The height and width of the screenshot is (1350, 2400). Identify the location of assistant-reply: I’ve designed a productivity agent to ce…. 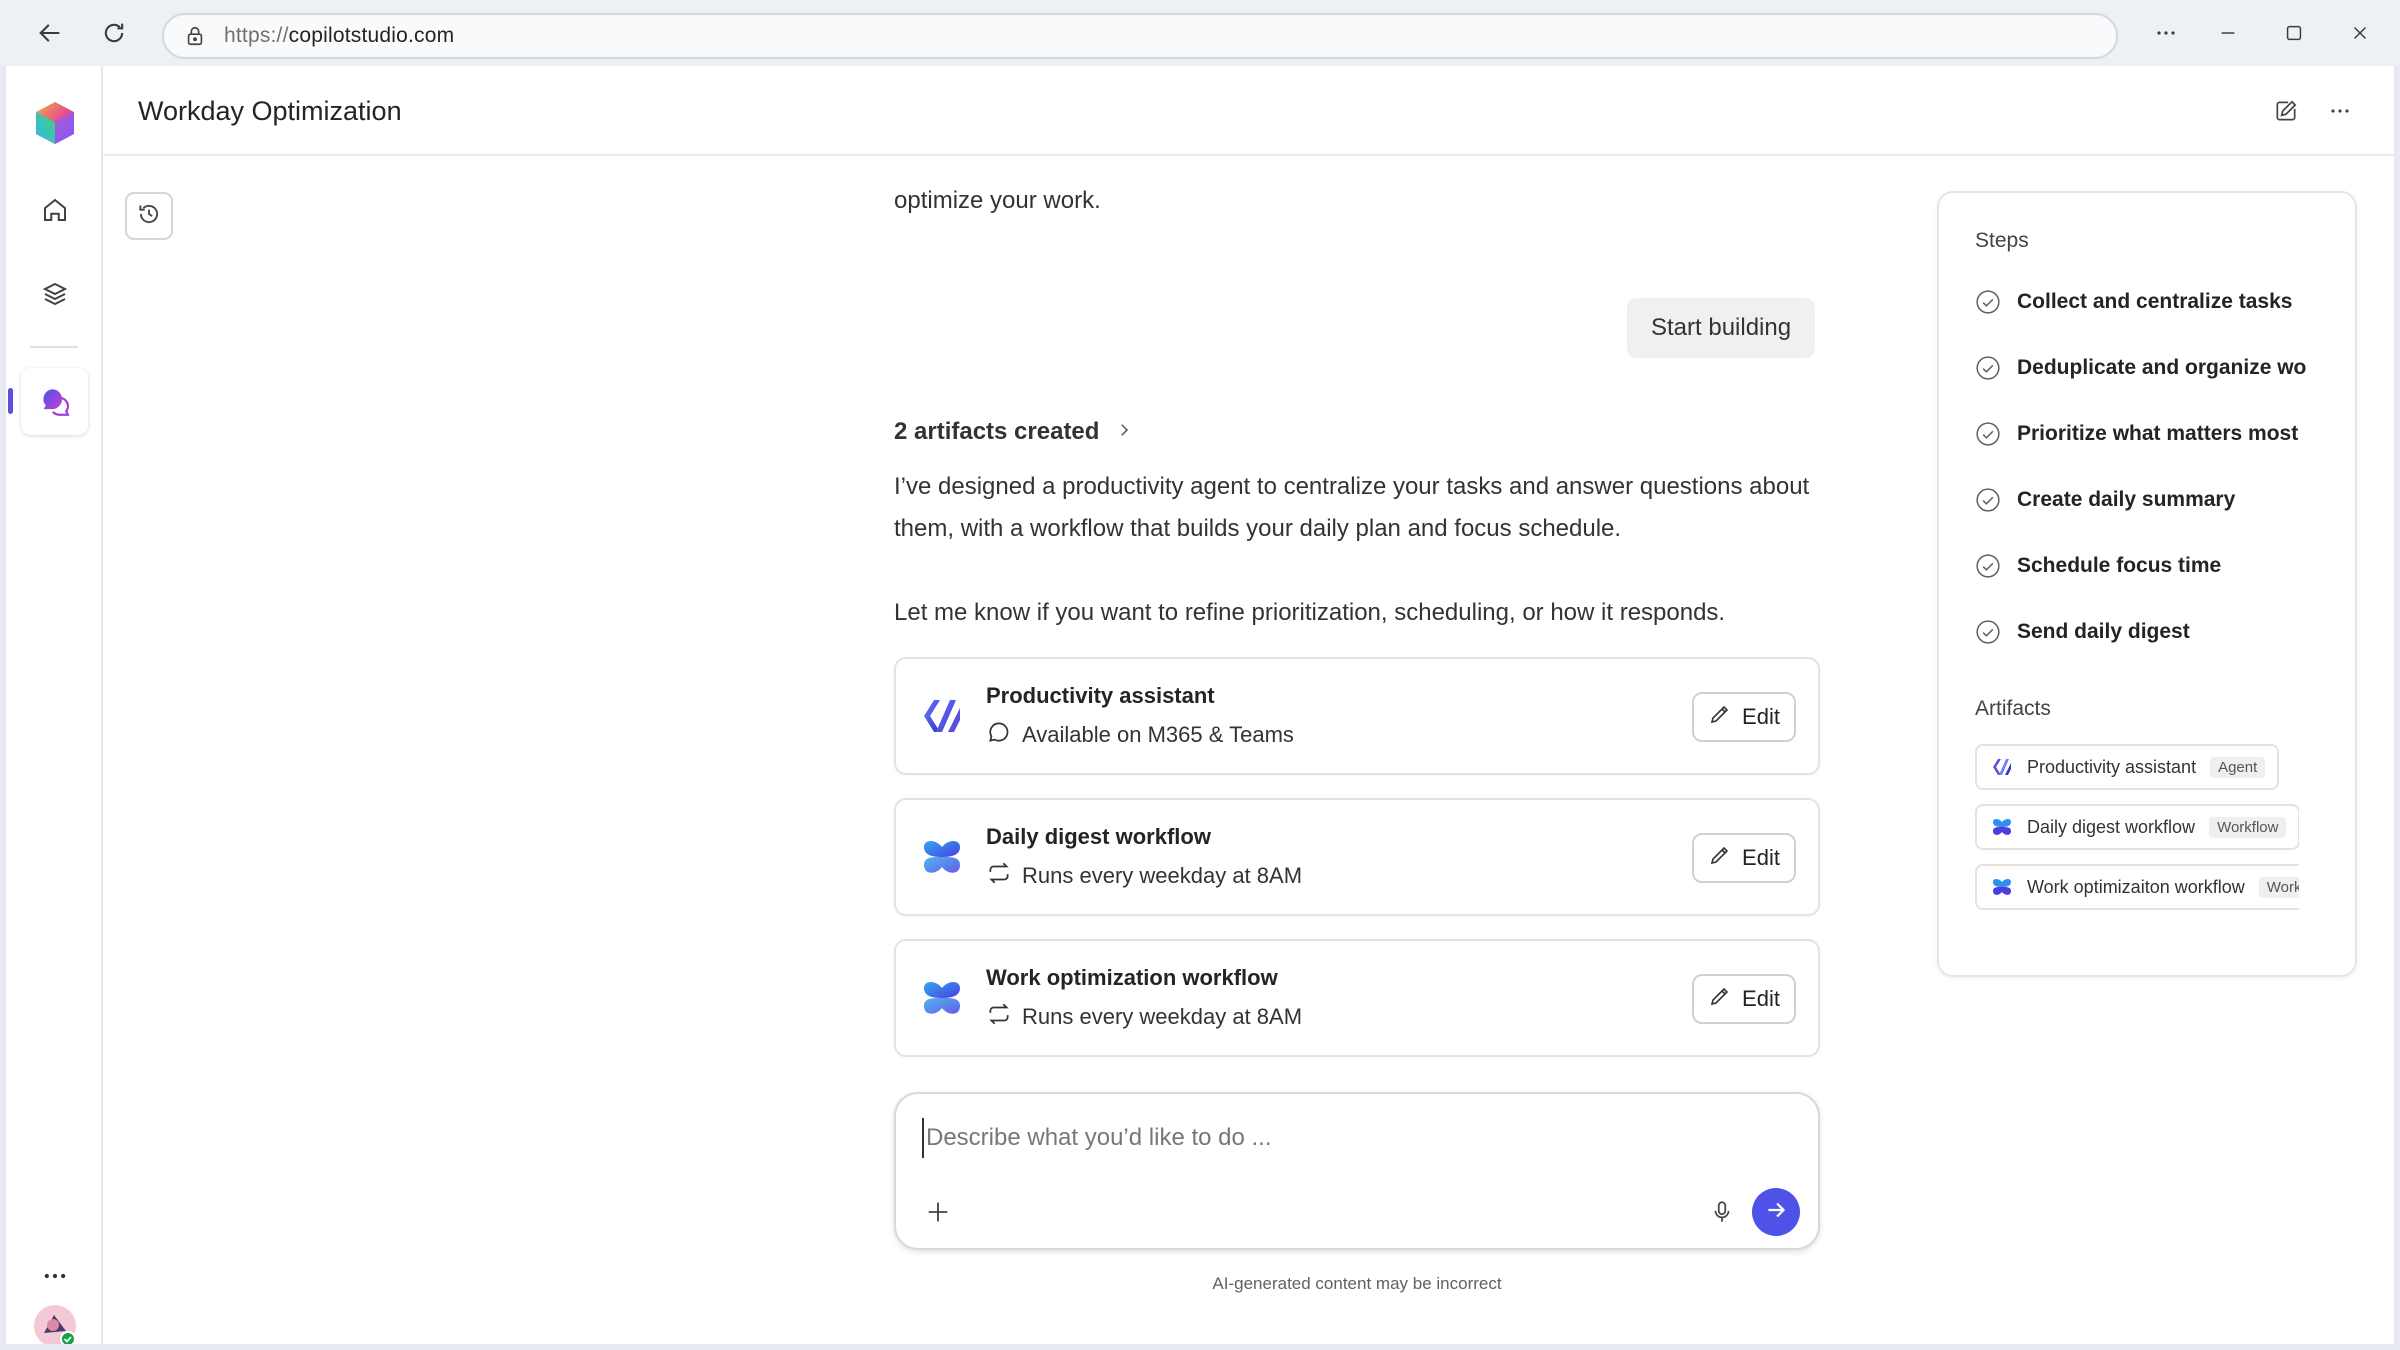
(1359, 550).